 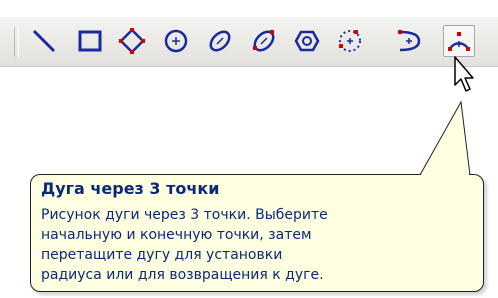 I want to click on arc-icon, so click(x=409, y=41).